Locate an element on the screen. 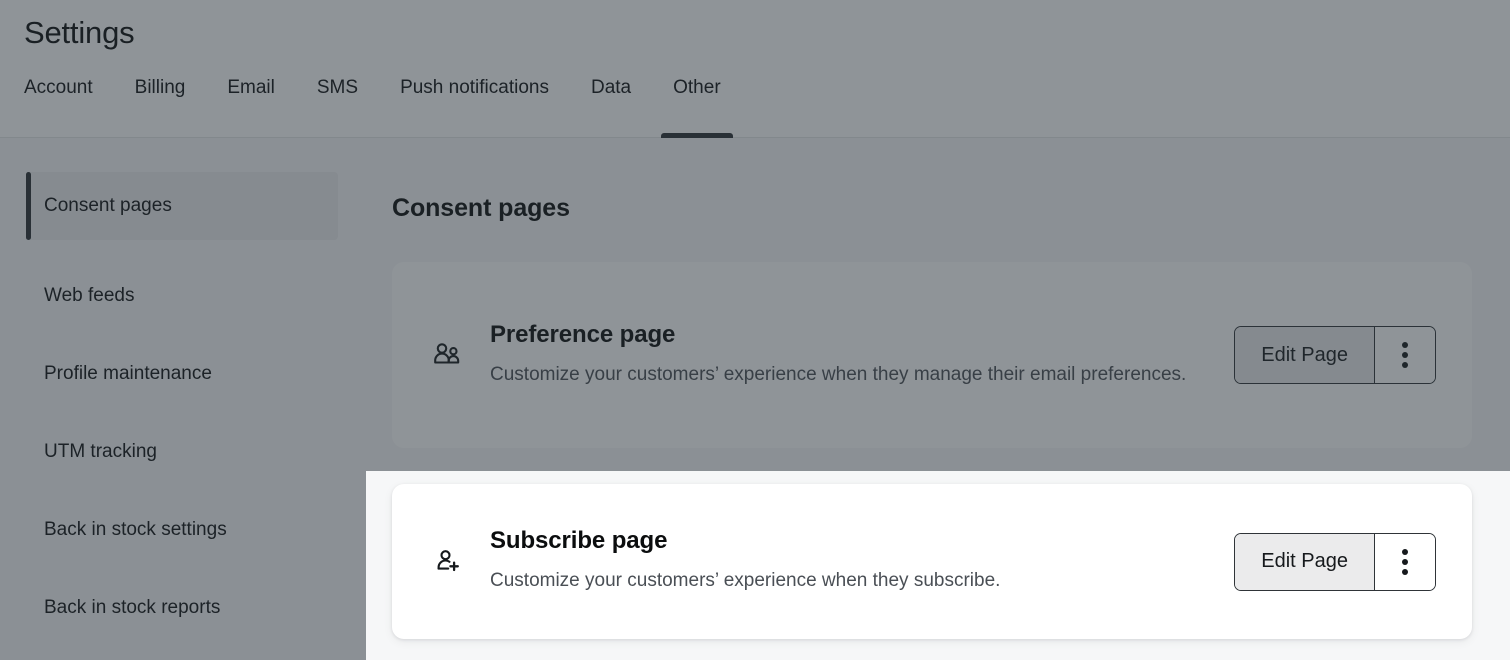 The image size is (1510, 660). tab-billing: Billing is located at coordinates (160, 107).